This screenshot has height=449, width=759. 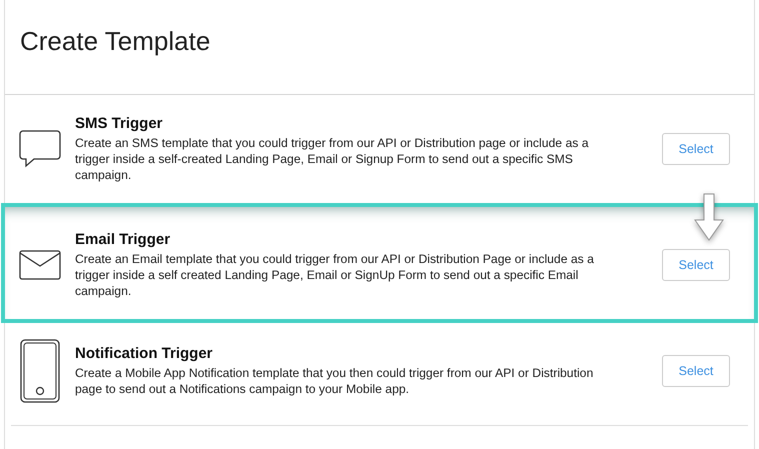 I want to click on template-name: Email Trigger, so click(x=122, y=239).